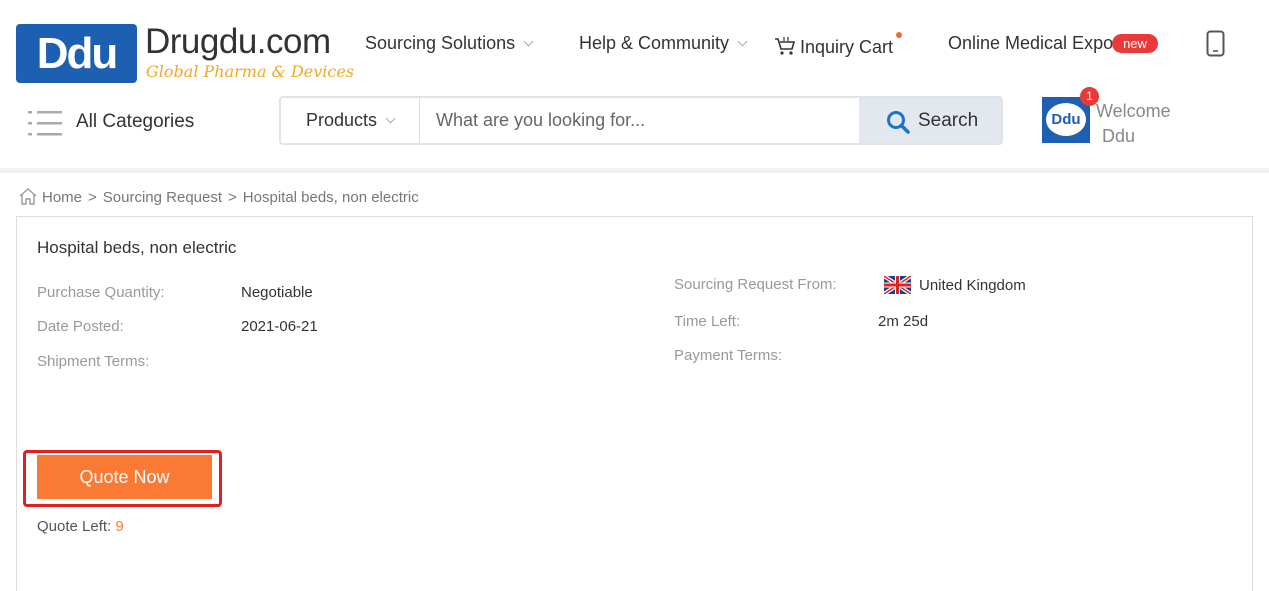 The width and height of the screenshot is (1269, 591). Describe the element at coordinates (250, 71) in the screenshot. I see `brand-tagline: Global Pharma & Devices` at that location.